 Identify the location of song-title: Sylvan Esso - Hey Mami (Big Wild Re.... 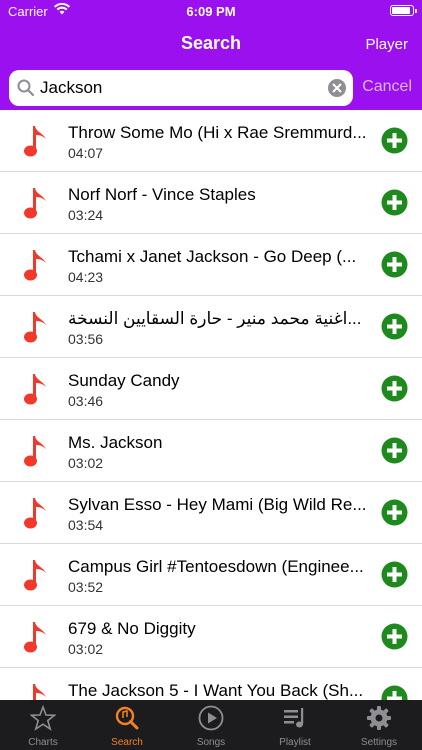
(217, 504).